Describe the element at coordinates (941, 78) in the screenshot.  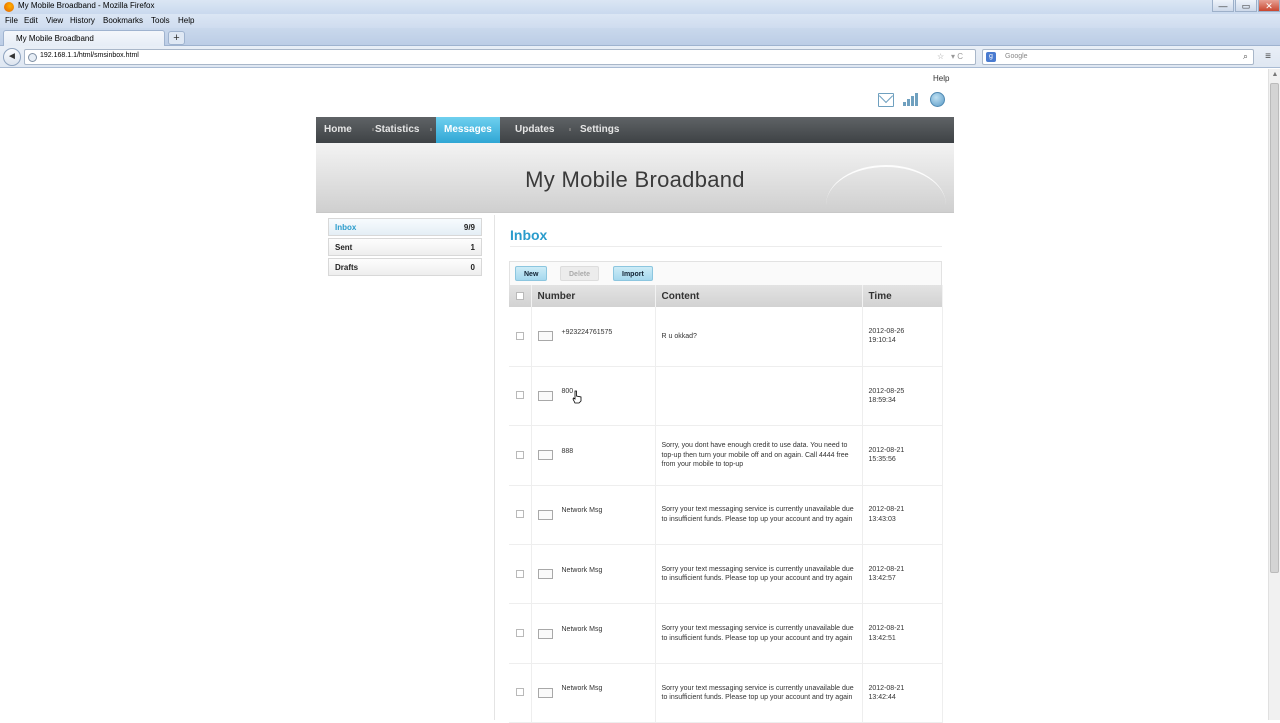
I see `help-link: Help` at that location.